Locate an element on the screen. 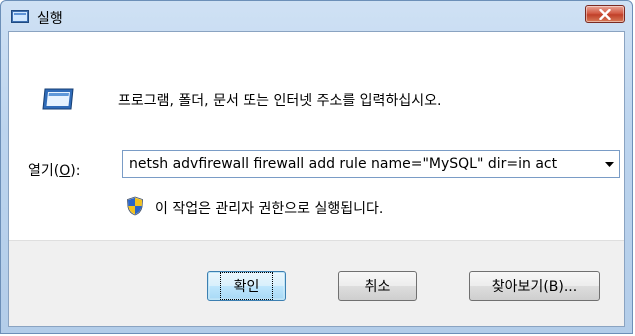 The image size is (635, 336). admin-privileges-note: 이 작업은 관리자 권한으로 실행됩니다. is located at coordinates (269, 209).